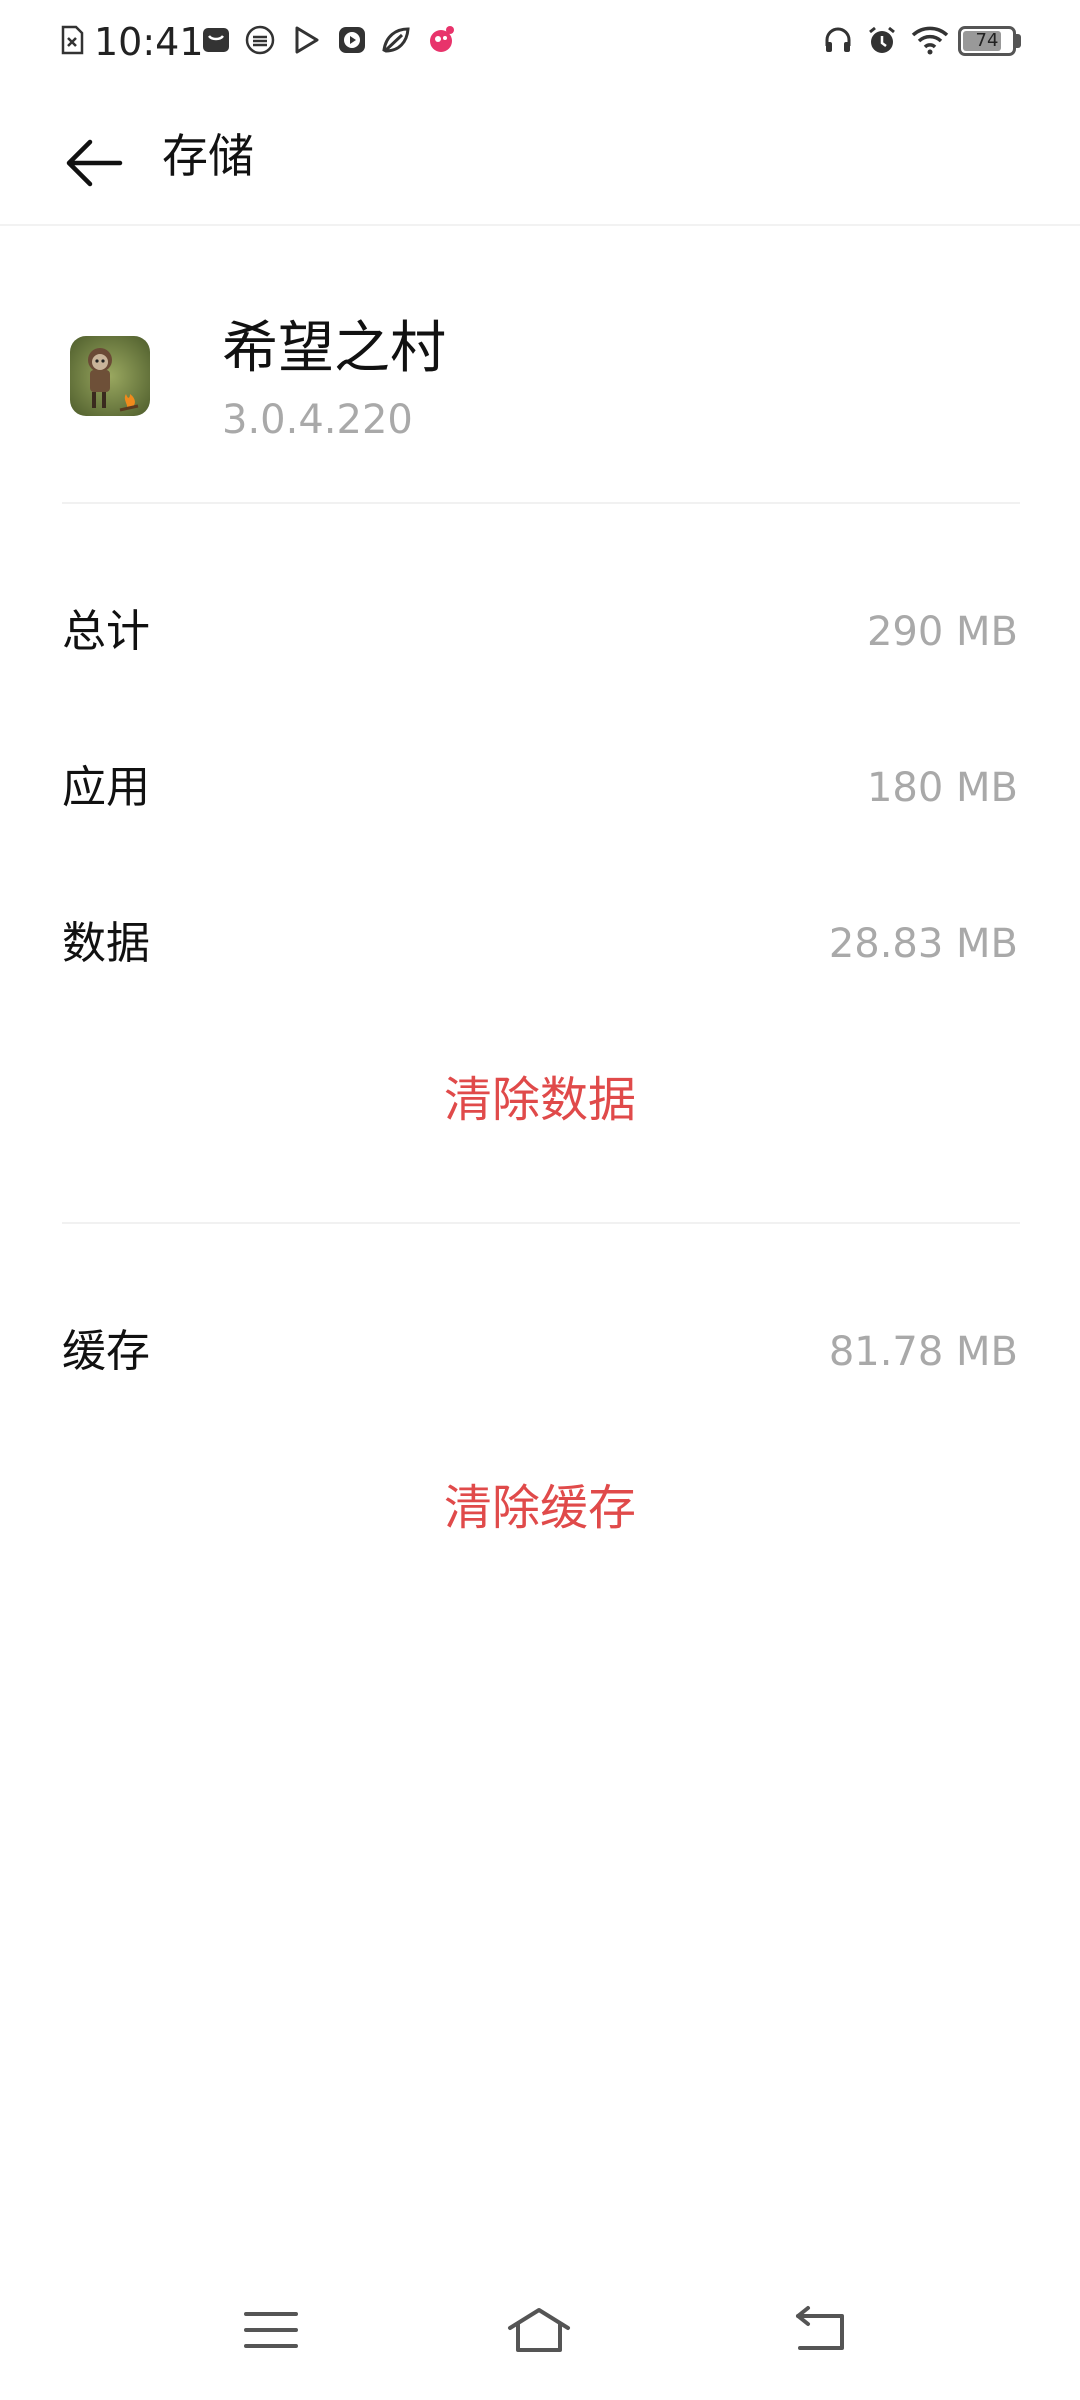 The height and width of the screenshot is (2400, 1080). What do you see at coordinates (930, 40) in the screenshot?
I see `wifi-icon` at bounding box center [930, 40].